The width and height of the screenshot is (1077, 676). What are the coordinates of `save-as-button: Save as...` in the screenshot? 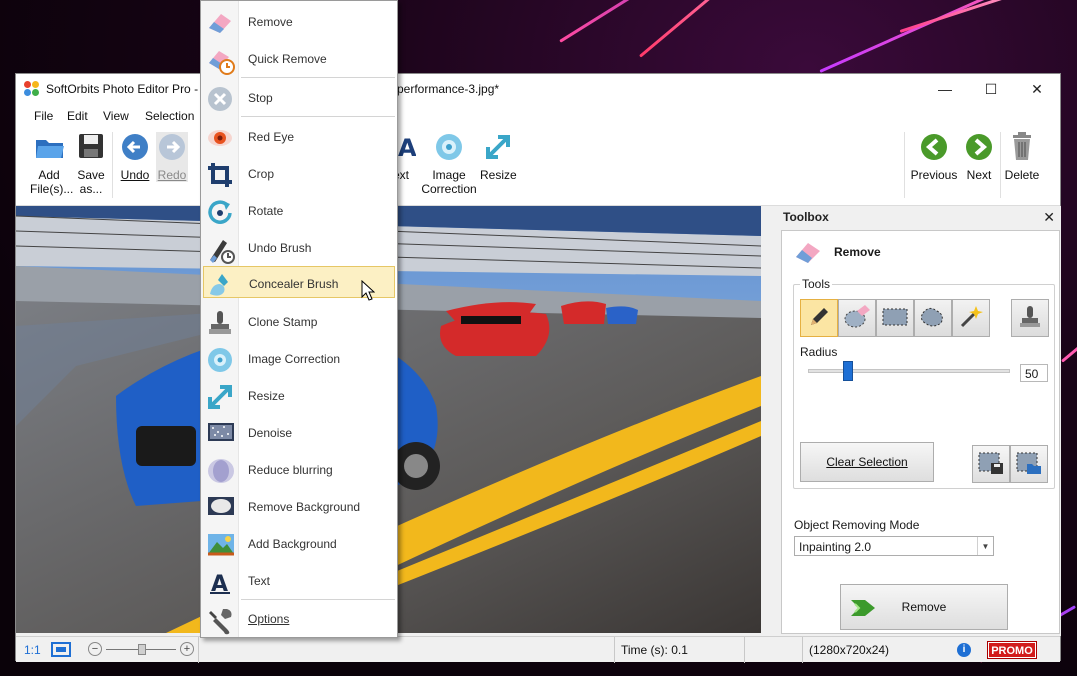 It's located at (91, 164).